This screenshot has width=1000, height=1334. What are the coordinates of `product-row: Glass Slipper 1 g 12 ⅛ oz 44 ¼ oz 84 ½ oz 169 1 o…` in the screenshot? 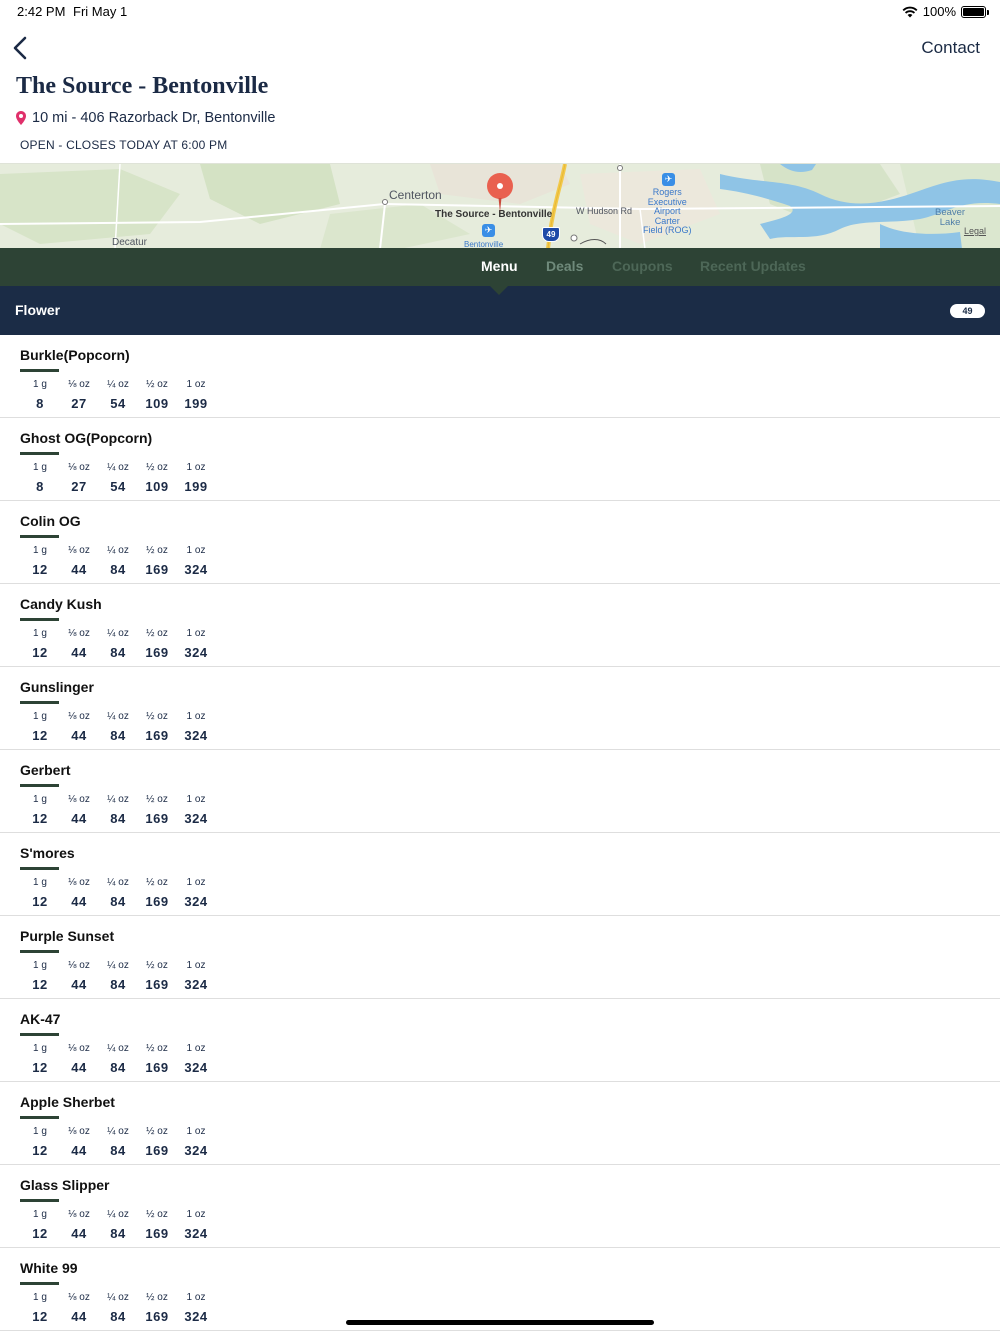 It's located at (500, 1206).